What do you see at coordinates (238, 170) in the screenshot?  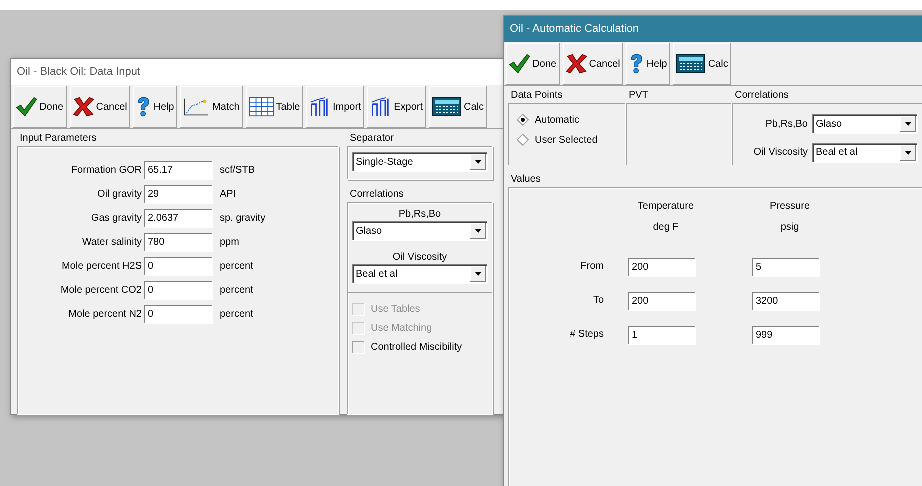 I see `unit-label: scf/STB` at bounding box center [238, 170].